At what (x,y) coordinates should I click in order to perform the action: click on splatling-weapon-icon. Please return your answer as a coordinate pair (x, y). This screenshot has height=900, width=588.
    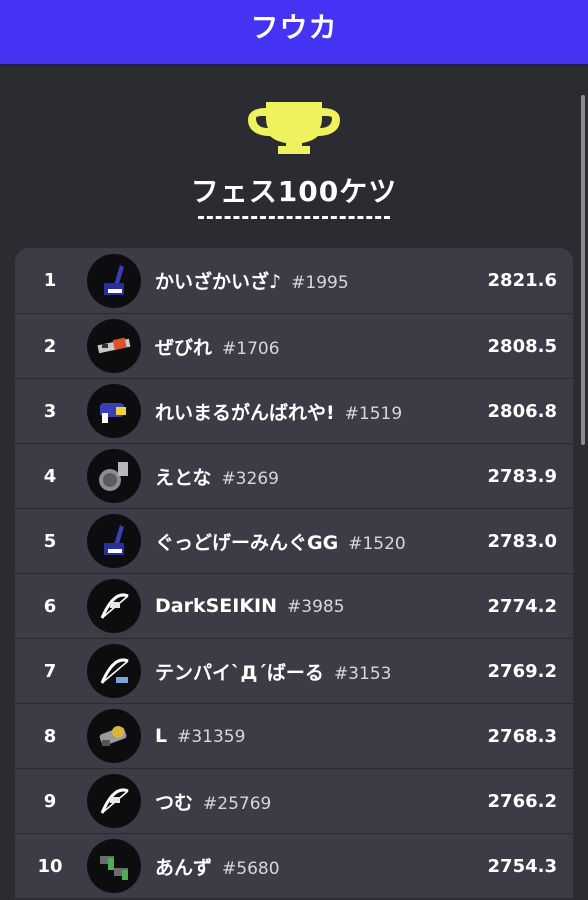
    Looking at the image, I should click on (114, 736).